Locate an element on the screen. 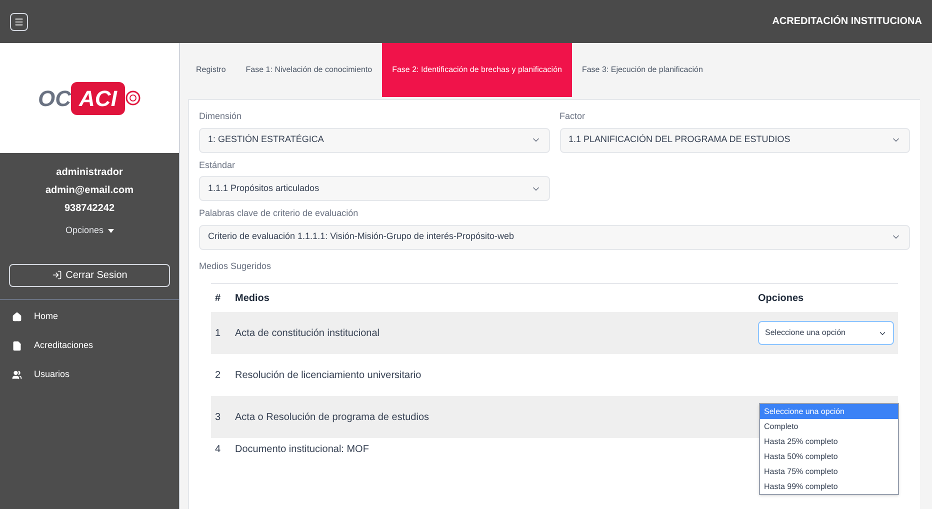  row-number: 3 is located at coordinates (218, 417).